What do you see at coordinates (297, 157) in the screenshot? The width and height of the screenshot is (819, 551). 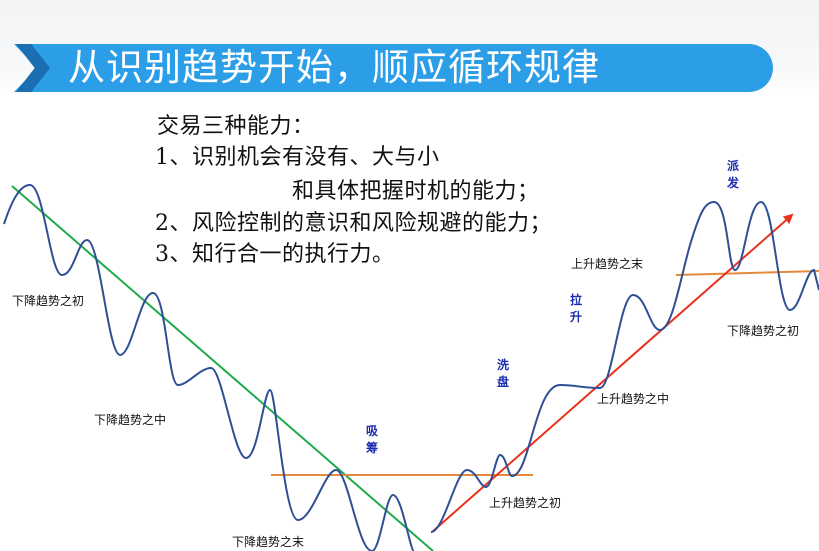 I see `text-item-1: 1、识别机会有没有、大与小` at bounding box center [297, 157].